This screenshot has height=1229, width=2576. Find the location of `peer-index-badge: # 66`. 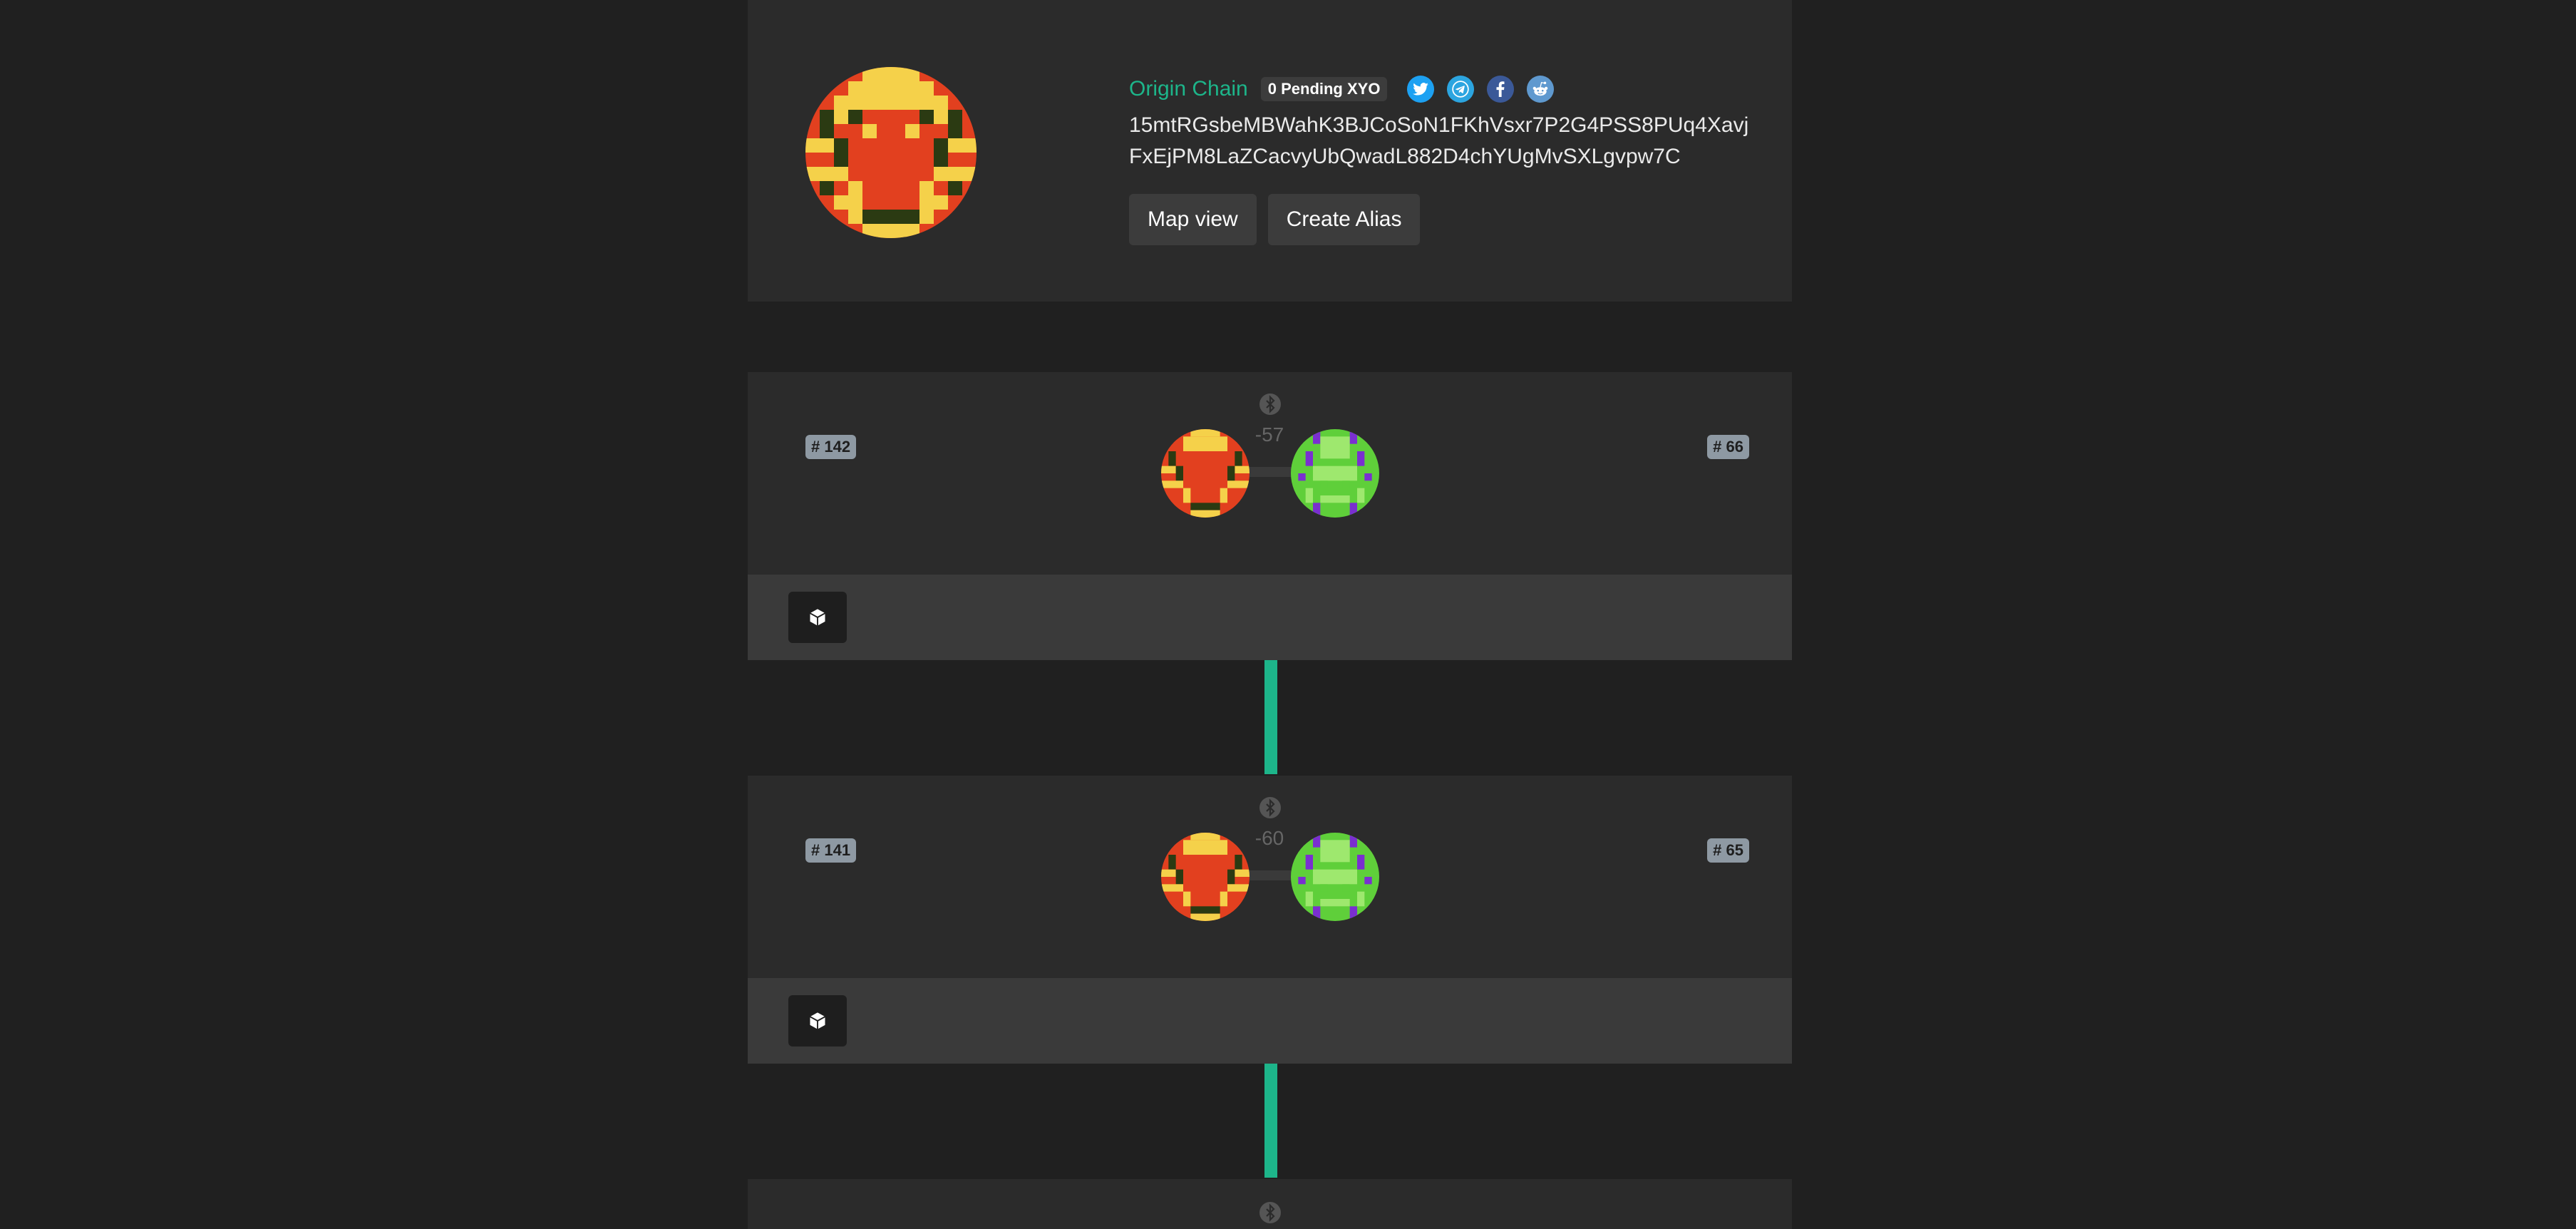

peer-index-badge: # 66 is located at coordinates (1728, 447).